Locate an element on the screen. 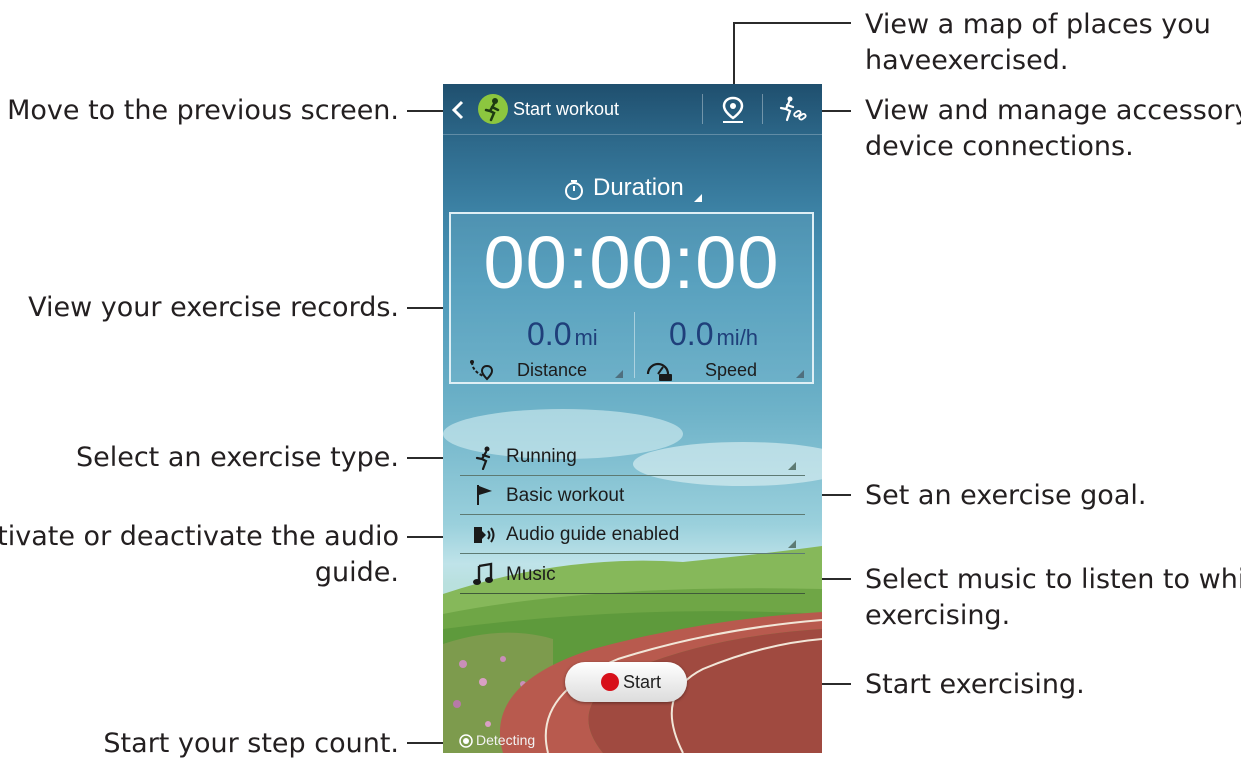  distance-label: Distance is located at coordinates (552, 370).